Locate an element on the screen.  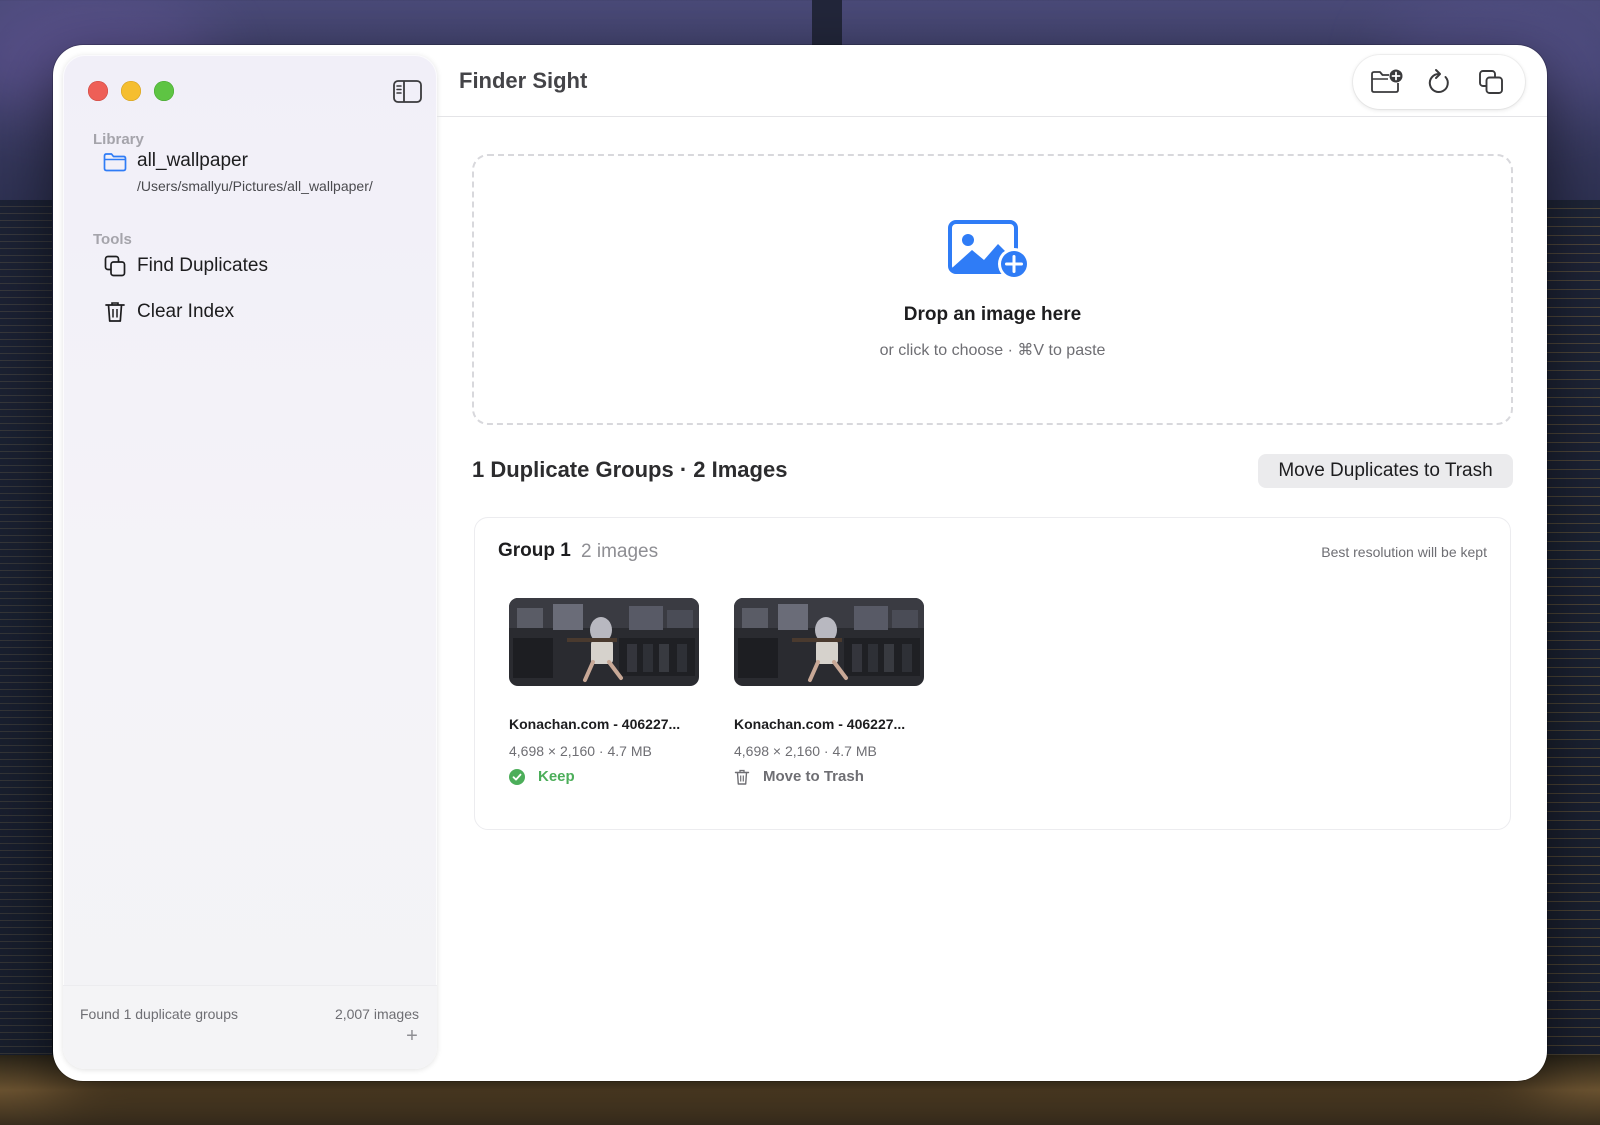
group-title: Group 1 is located at coordinates (534, 550).